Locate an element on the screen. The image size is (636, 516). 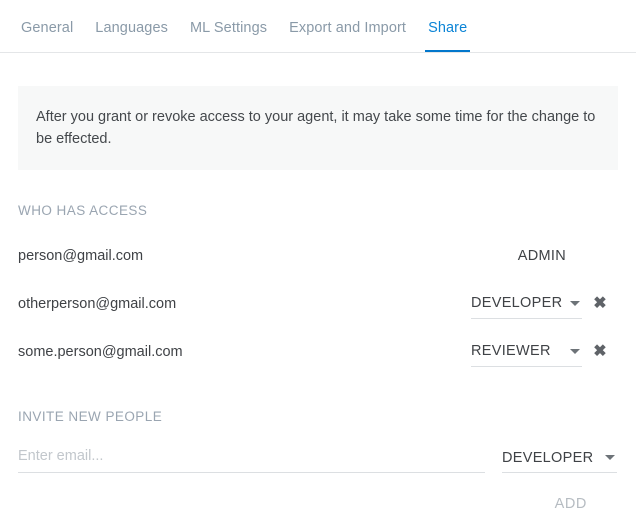
invite-role-select: DEVELOPER is located at coordinates (559, 458).